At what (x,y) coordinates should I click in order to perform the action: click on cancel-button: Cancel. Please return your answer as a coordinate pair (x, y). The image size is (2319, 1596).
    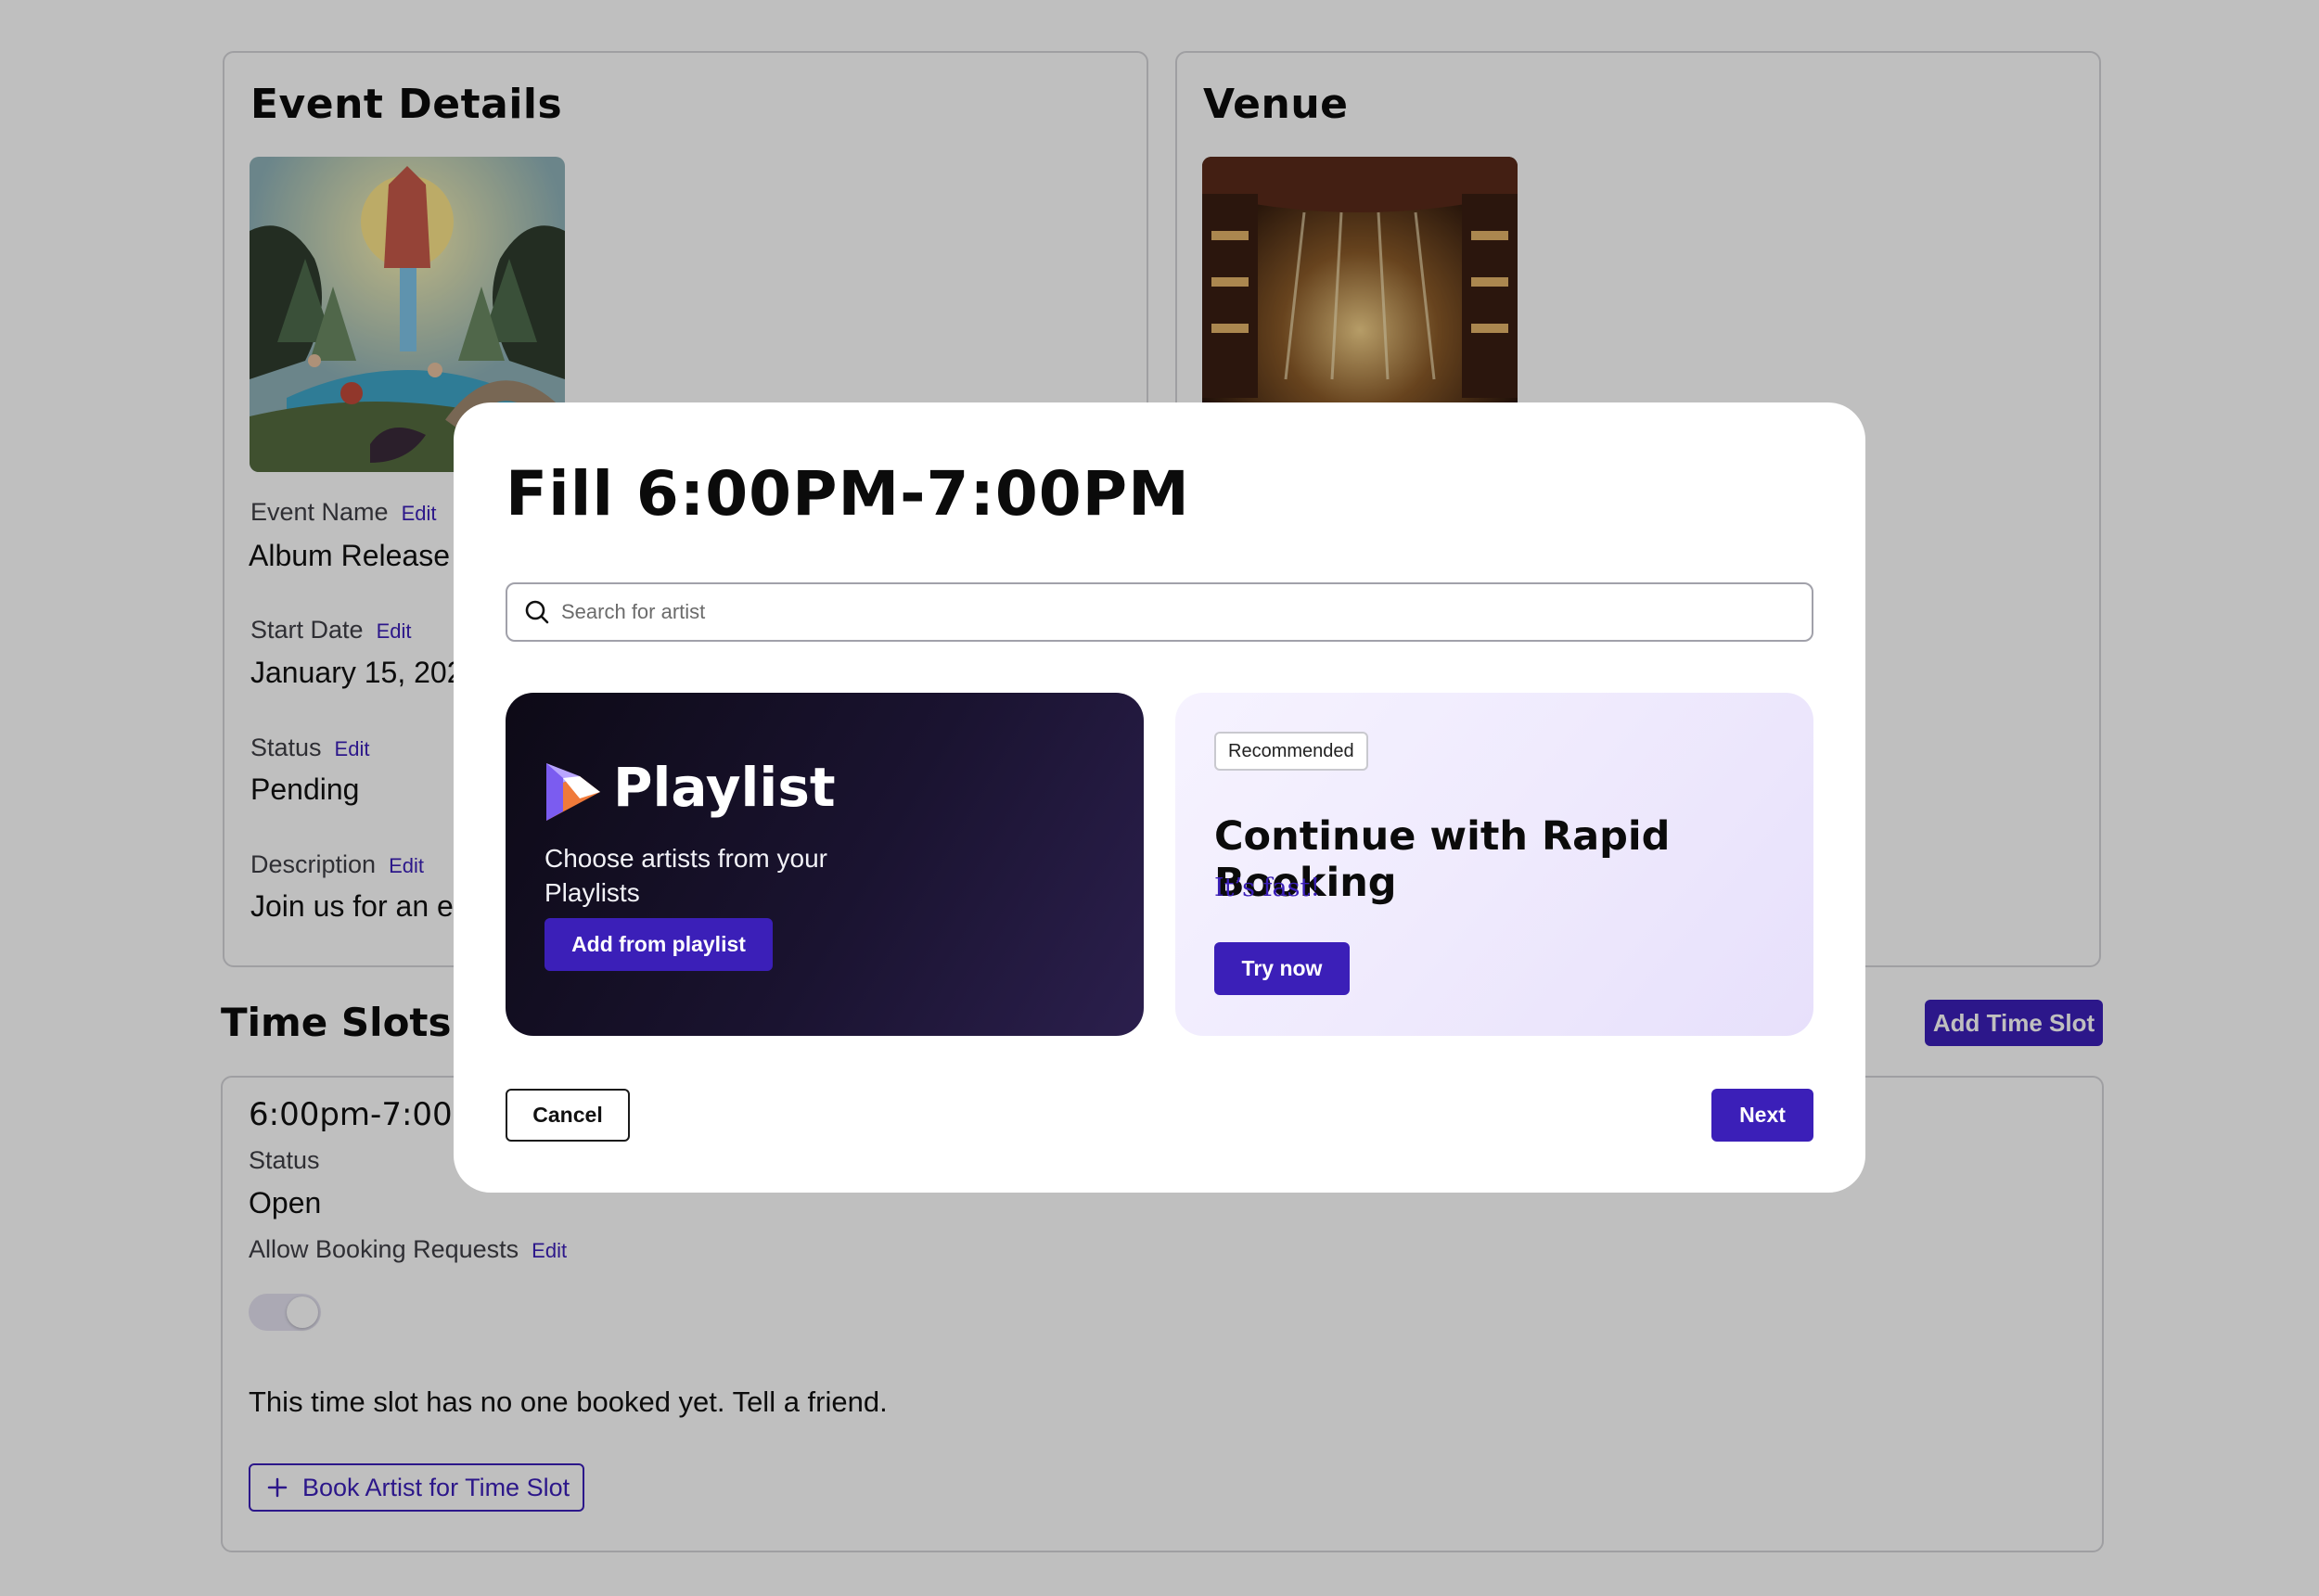
    Looking at the image, I should click on (568, 1116).